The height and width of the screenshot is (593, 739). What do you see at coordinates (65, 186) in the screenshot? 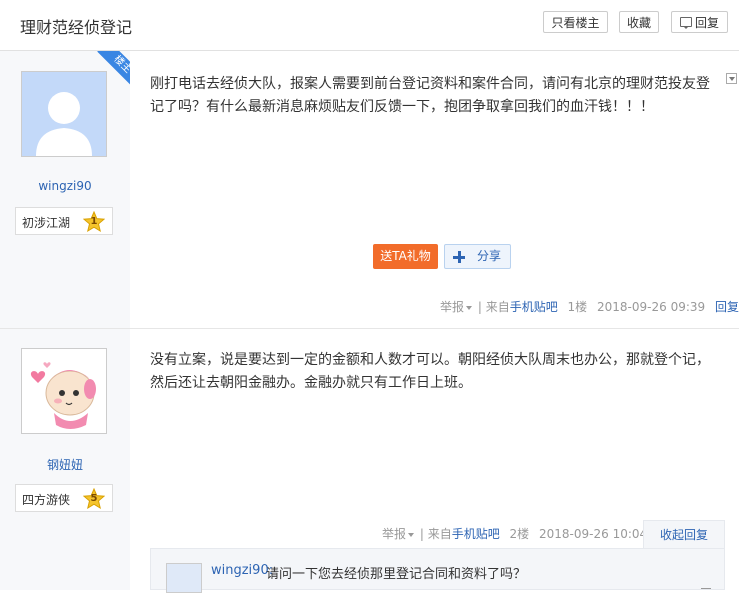
I see `author-name: wingzi90` at bounding box center [65, 186].